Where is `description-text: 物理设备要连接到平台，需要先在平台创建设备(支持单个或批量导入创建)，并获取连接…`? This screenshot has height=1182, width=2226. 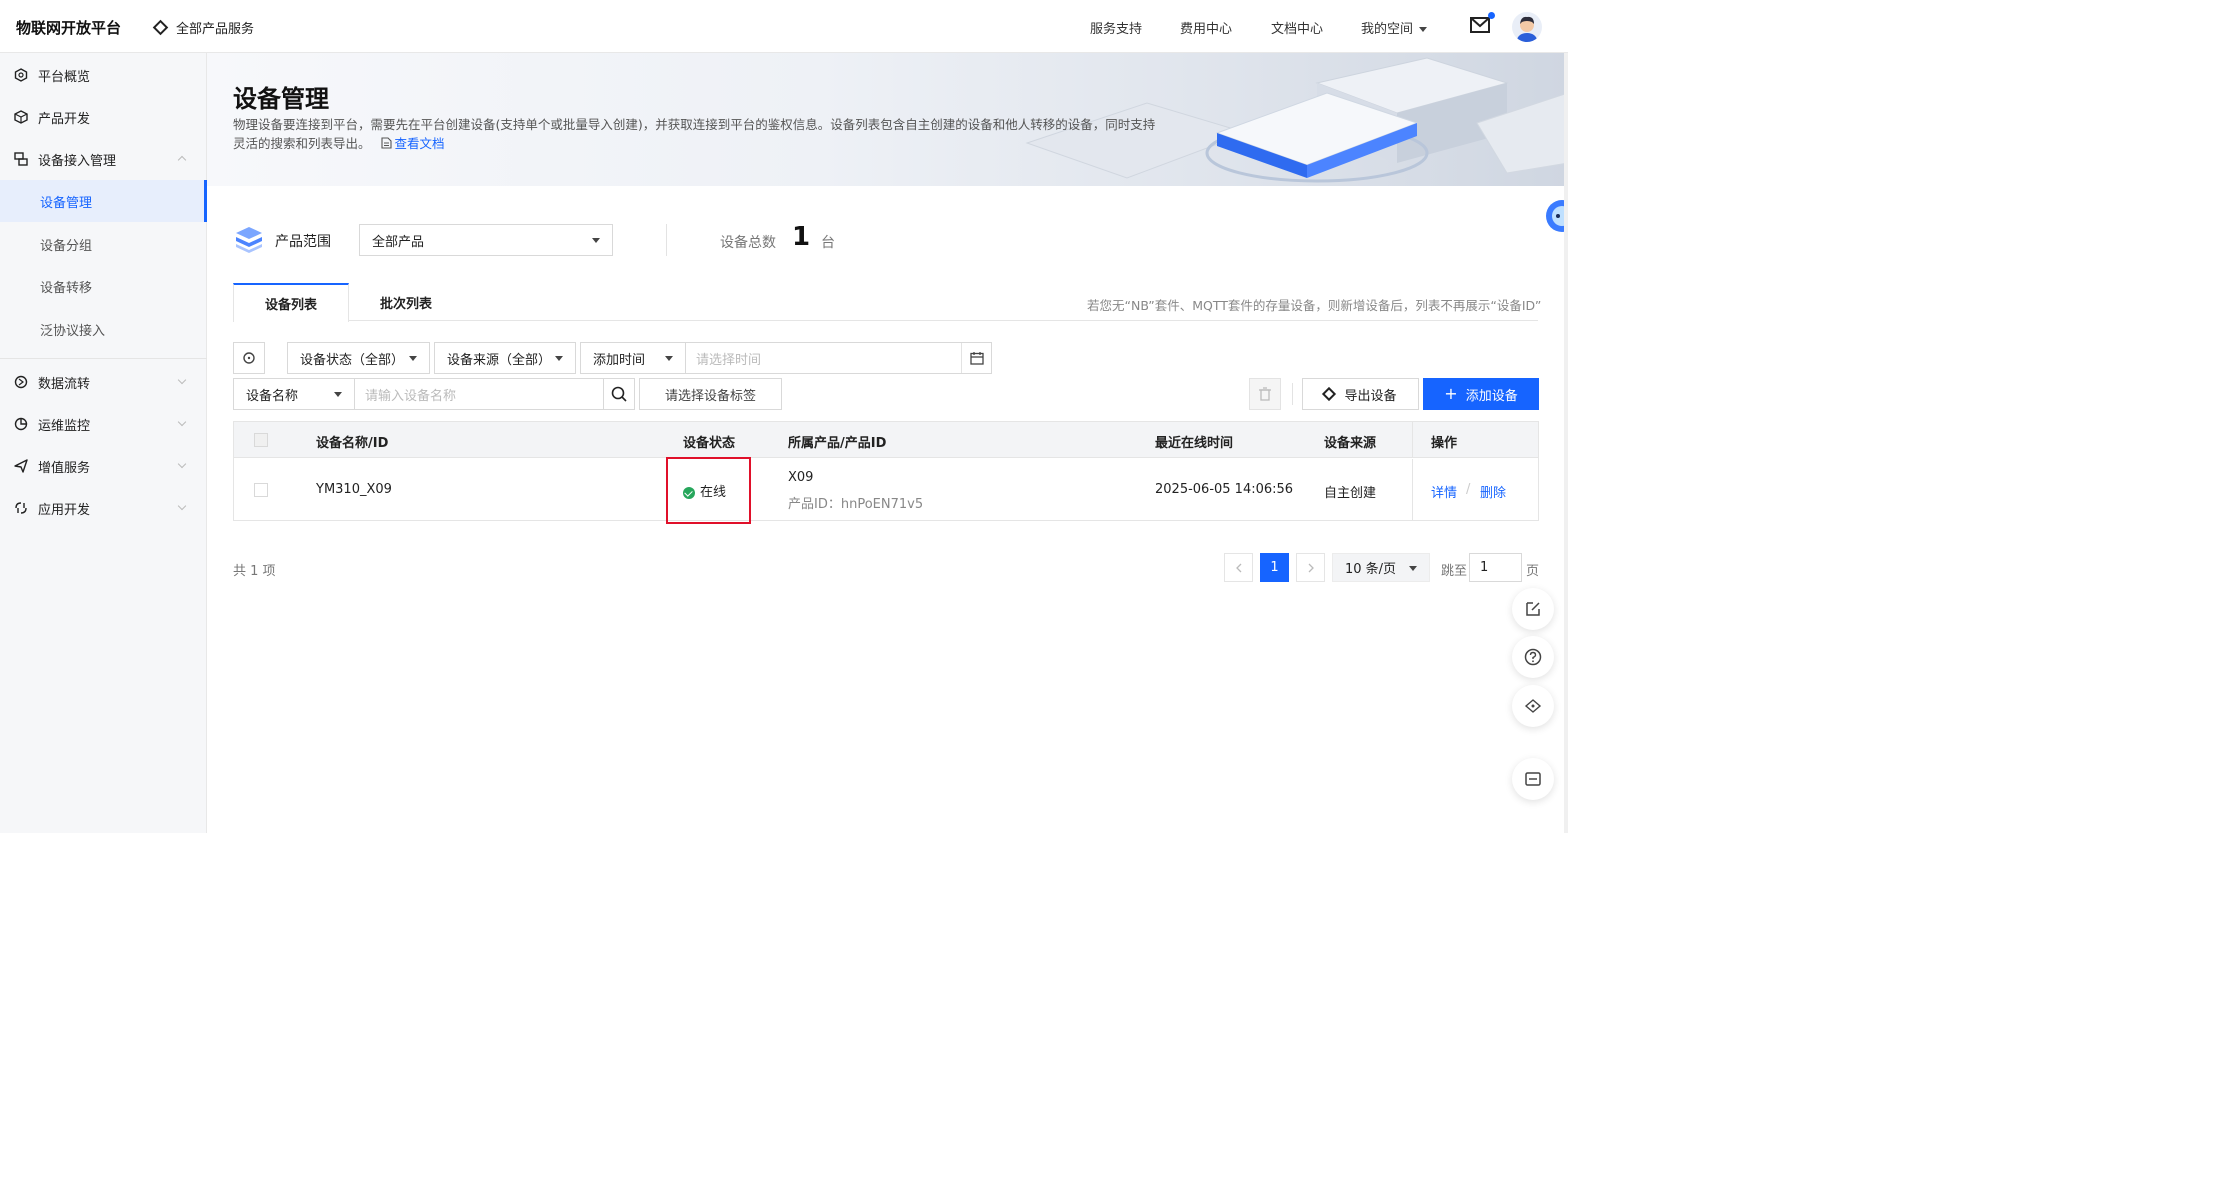 description-text: 物理设备要连接到平台，需要先在平台创建设备(支持单个或批量导入创建)，并获取连接… is located at coordinates (694, 134).